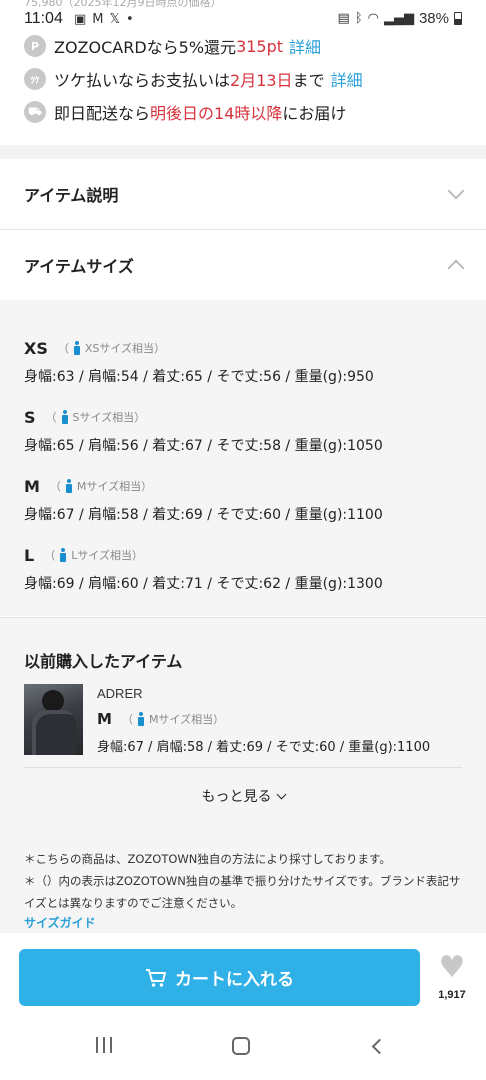 This screenshot has width=486, height=1080. What do you see at coordinates (30, 417) in the screenshot?
I see `size-label: S` at bounding box center [30, 417].